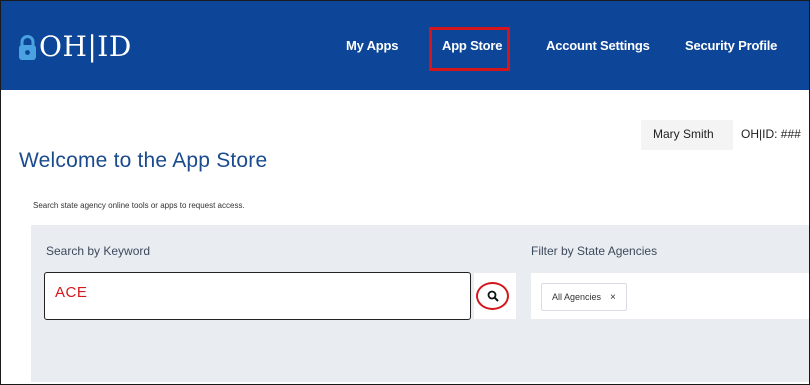 This screenshot has width=810, height=385. Describe the element at coordinates (27, 47) in the screenshot. I see `lock-icon` at that location.